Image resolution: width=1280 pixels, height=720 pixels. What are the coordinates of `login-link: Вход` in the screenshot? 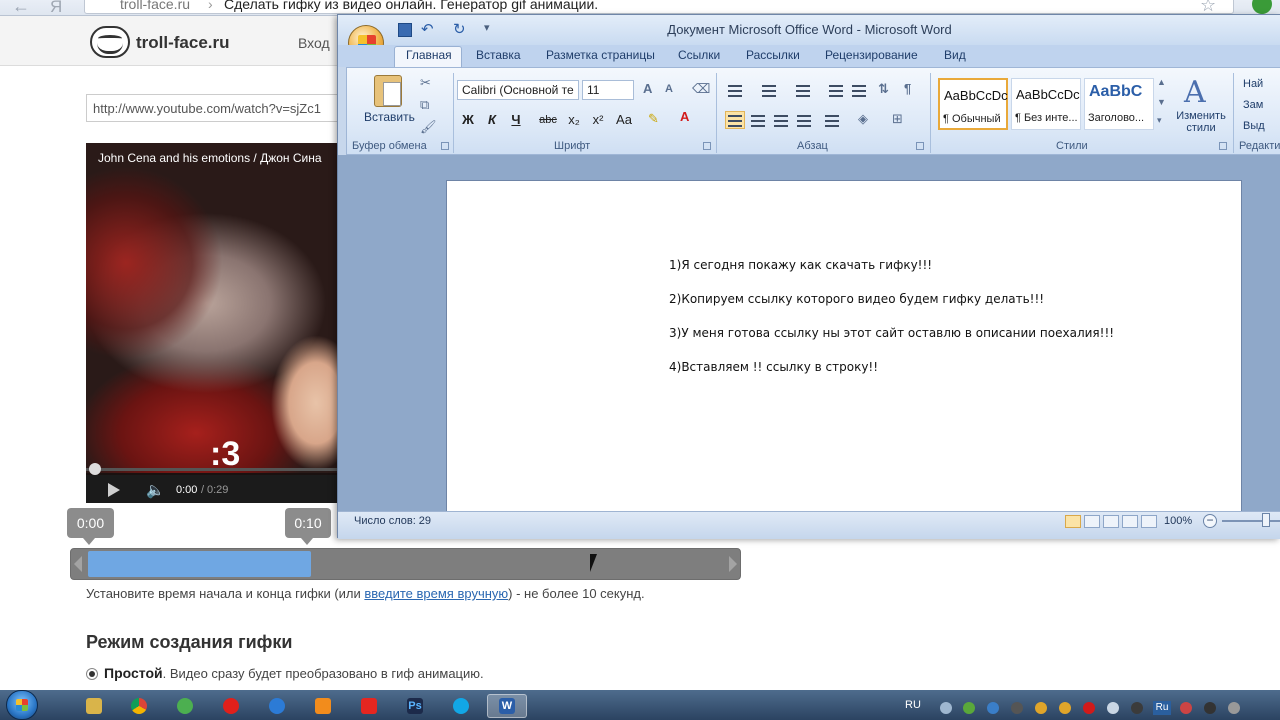 It's located at (314, 43).